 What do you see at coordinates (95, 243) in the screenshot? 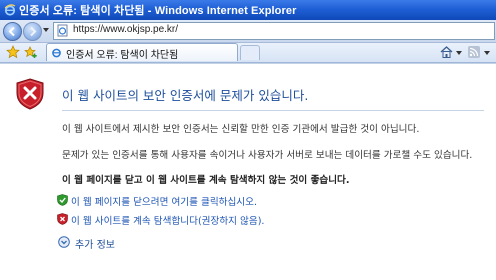
I see `more-information-link: 추가 정보` at bounding box center [95, 243].